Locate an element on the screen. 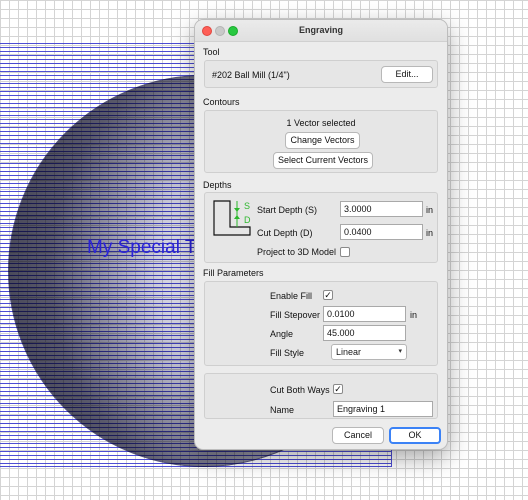 This screenshot has width=528, height=500. cut-depth-marker: D is located at coordinates (247, 220).